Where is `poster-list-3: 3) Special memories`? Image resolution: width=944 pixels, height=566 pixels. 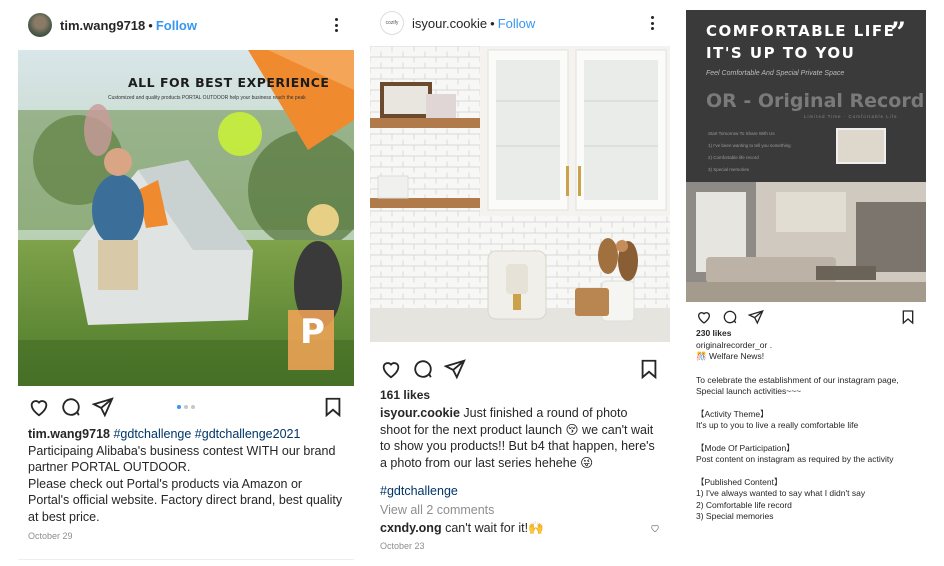
poster-list-3: 3) Special memories is located at coordinates (729, 169).